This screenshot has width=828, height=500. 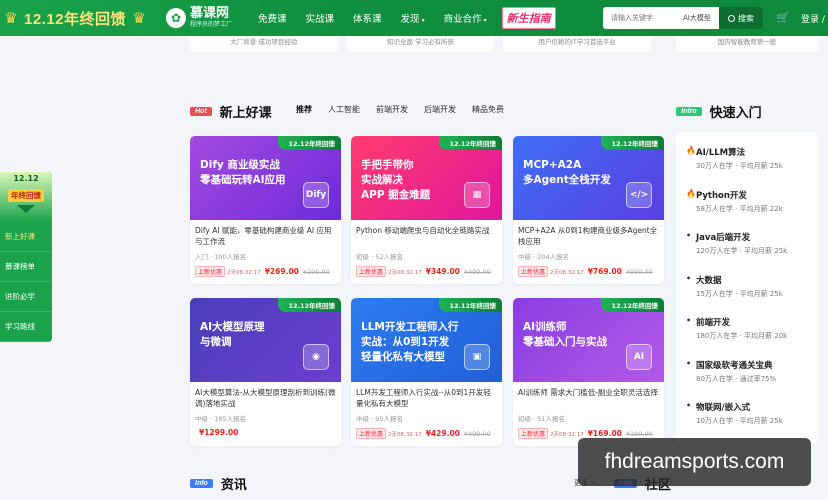 What do you see at coordinates (426, 178) in the screenshot?
I see `course-banner: 12.12年终回馈 手把手带你 实战解决 APP 掘金难题 ▦` at bounding box center [426, 178].